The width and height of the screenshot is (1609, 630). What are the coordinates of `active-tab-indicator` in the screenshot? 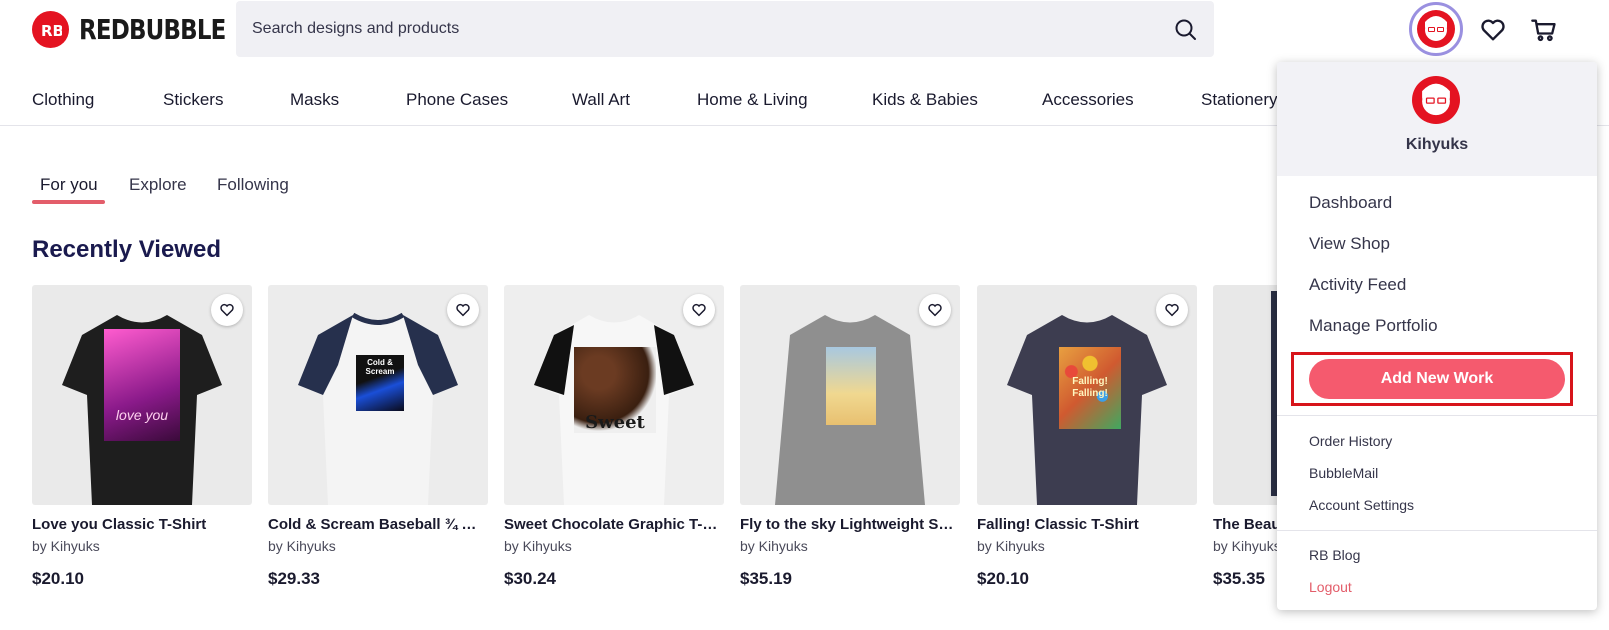 It's located at (68, 202).